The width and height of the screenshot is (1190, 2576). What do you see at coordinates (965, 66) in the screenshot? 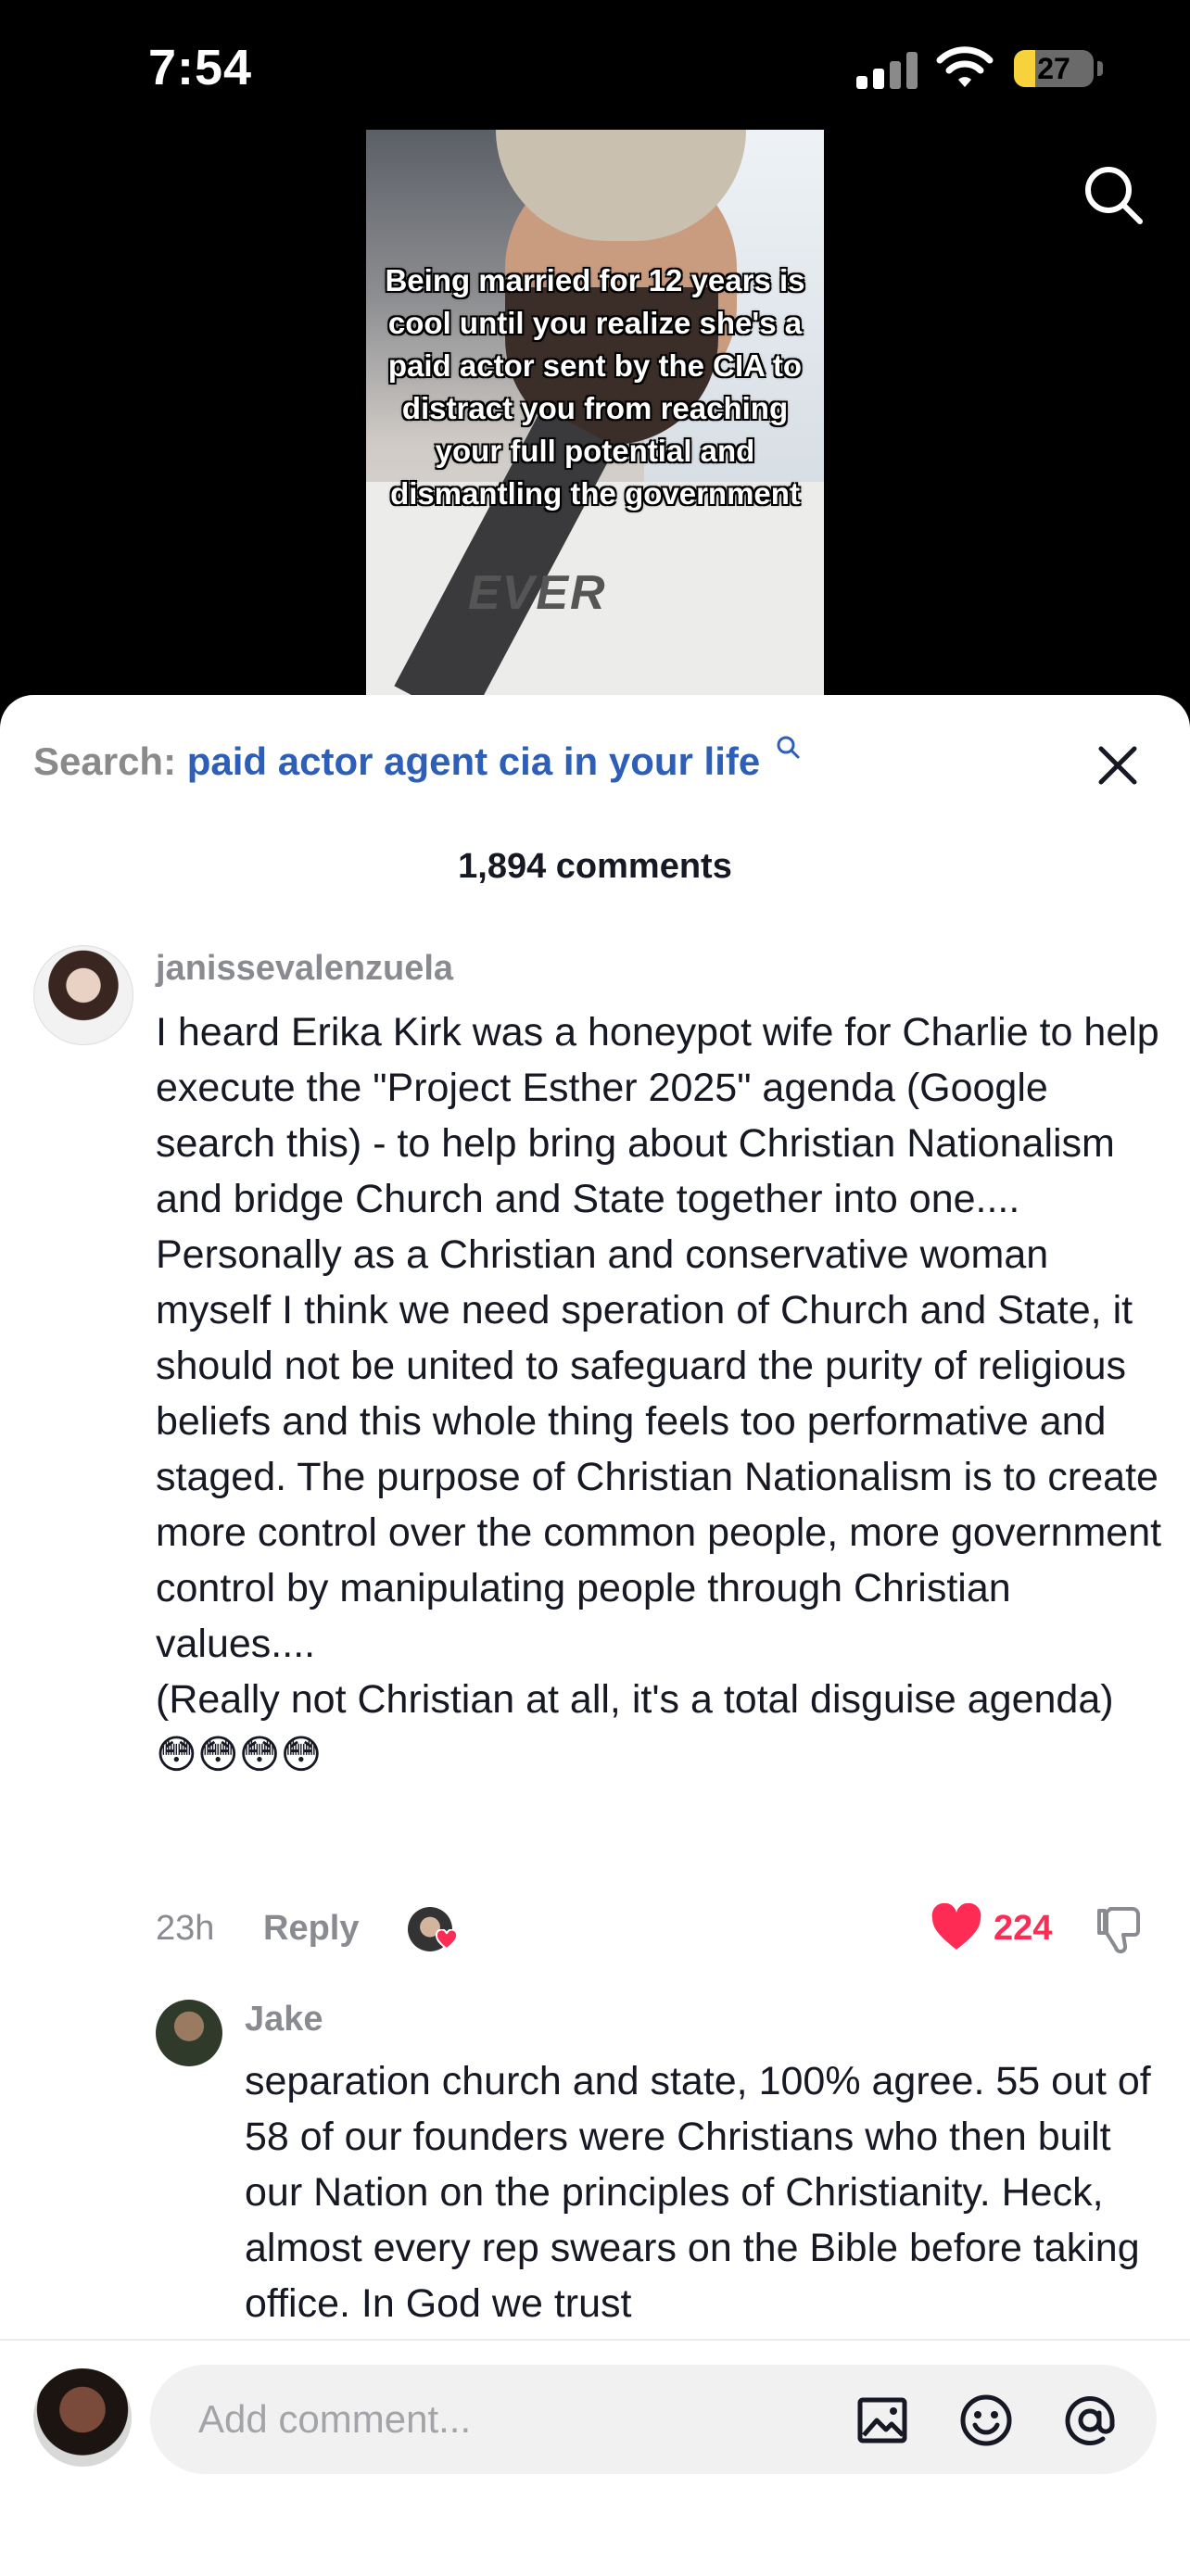
I see `wifi-icon` at bounding box center [965, 66].